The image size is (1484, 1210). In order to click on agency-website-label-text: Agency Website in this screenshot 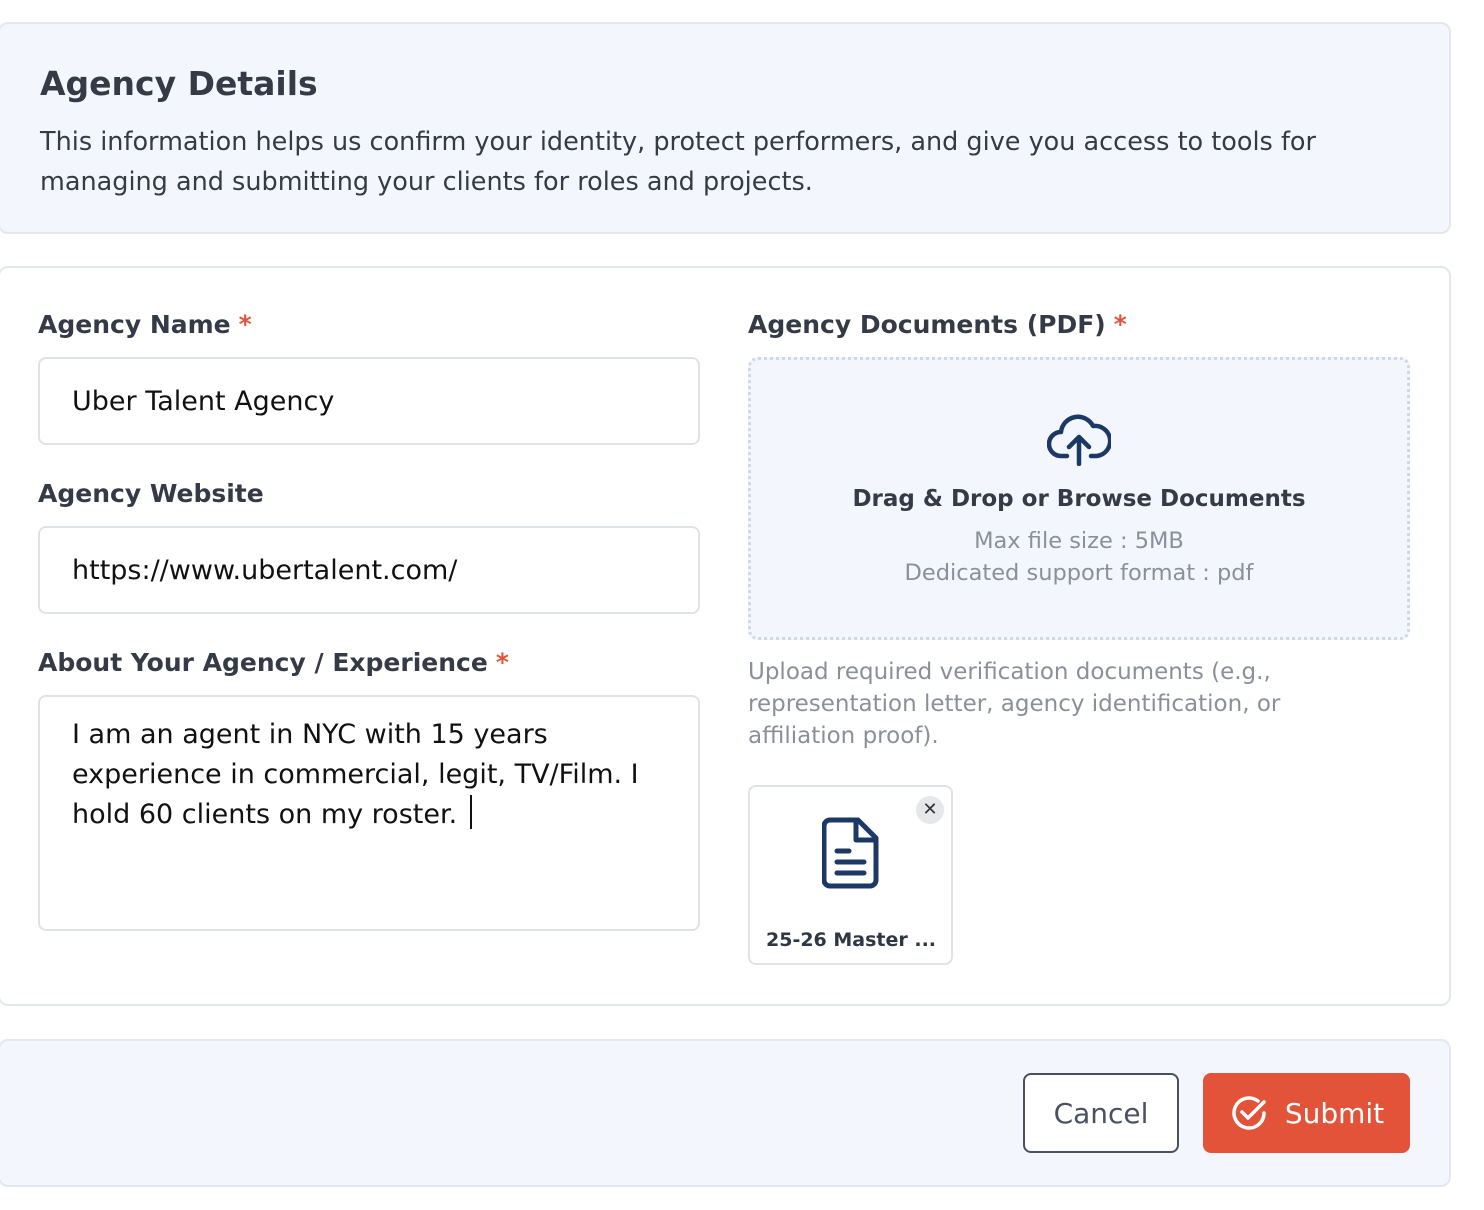, I will do `click(151, 493)`.